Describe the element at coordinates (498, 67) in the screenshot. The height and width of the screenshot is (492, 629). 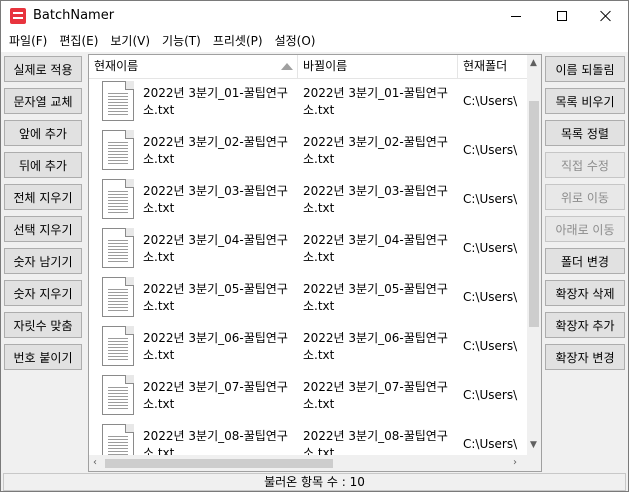
I see `column-header-current-folder: 현재폴더` at that location.